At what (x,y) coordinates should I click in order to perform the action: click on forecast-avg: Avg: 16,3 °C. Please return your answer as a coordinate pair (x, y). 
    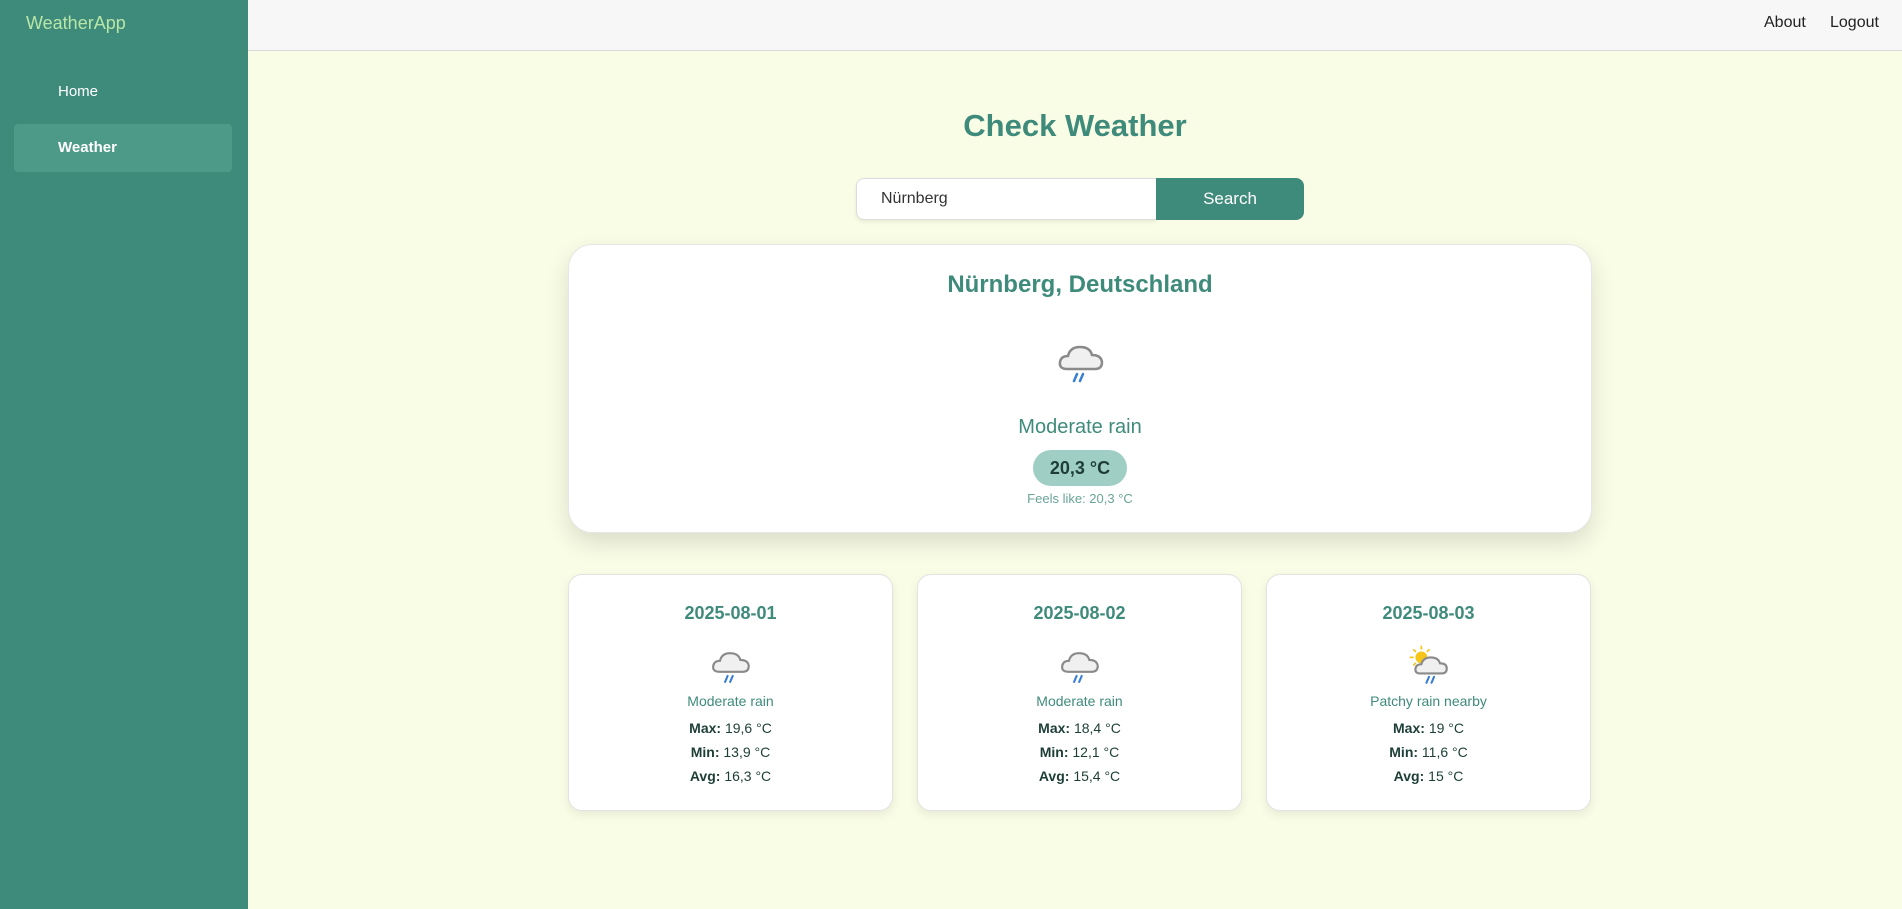
    Looking at the image, I should click on (730, 776).